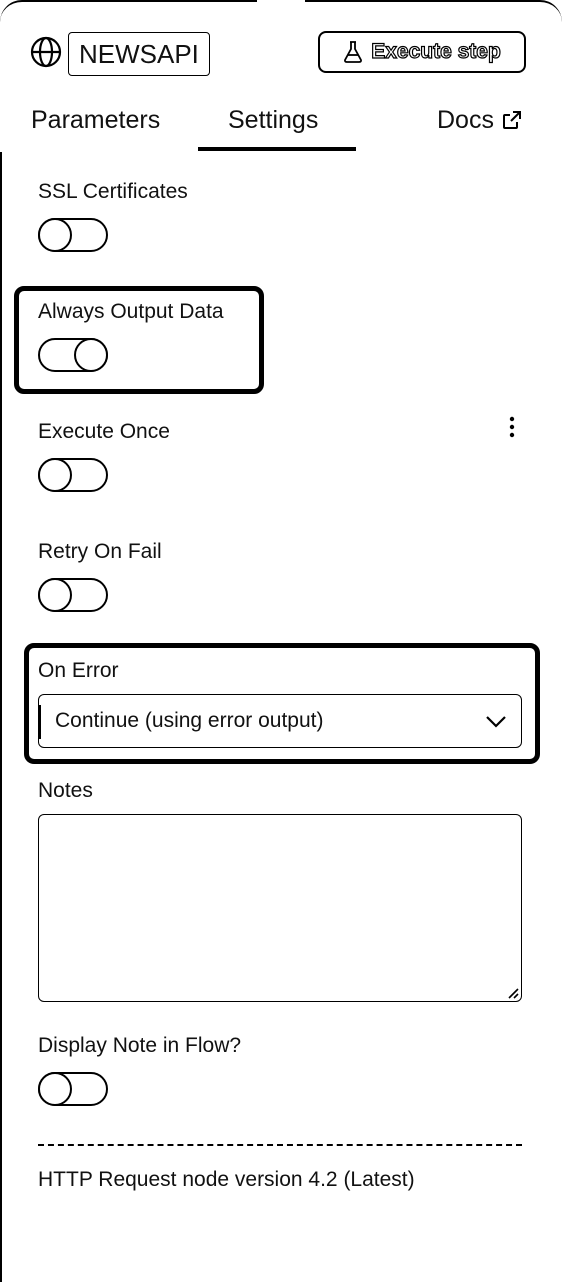 This screenshot has height=1282, width=562. What do you see at coordinates (131, 311) in the screenshot?
I see `always-output-data-label: Always Output Data` at bounding box center [131, 311].